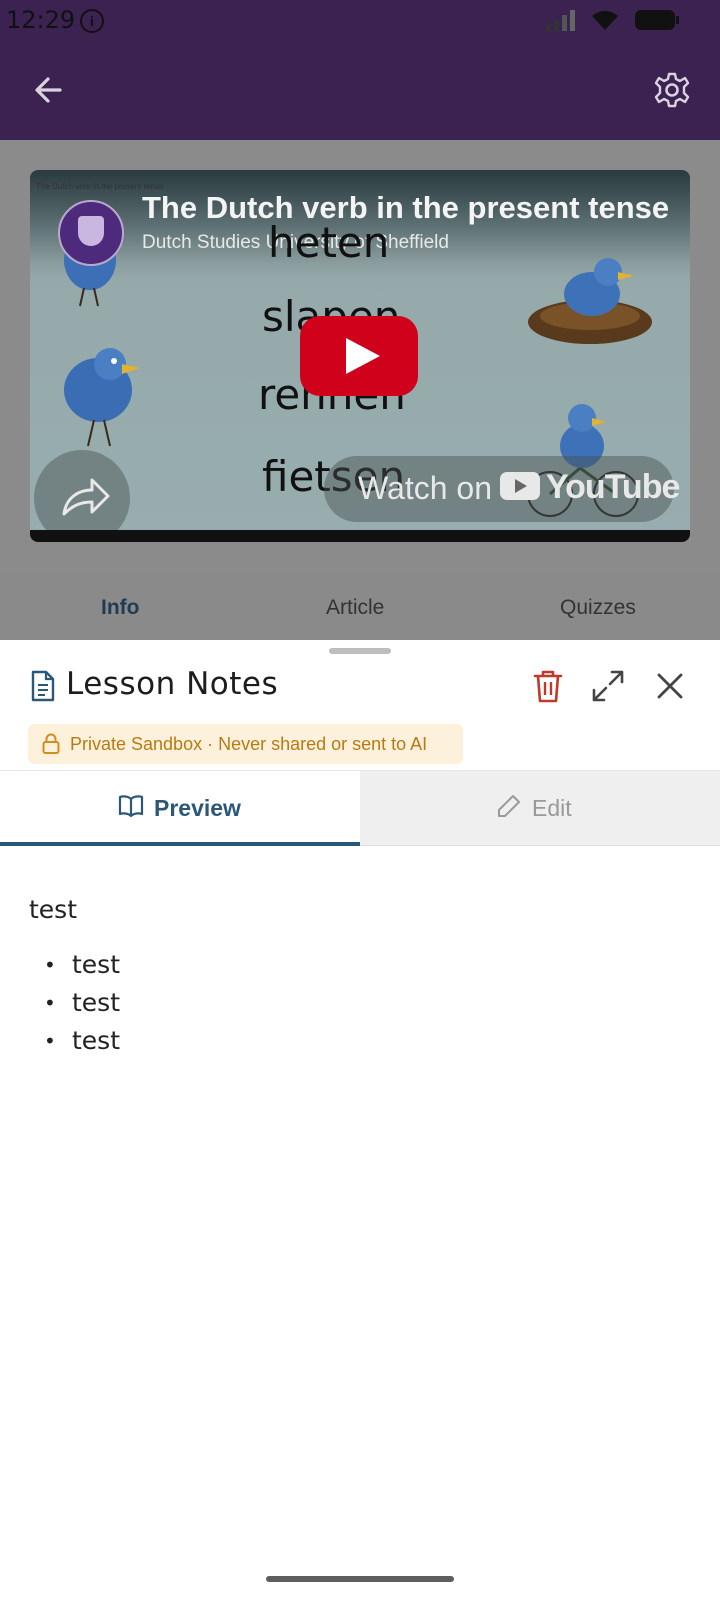 This screenshot has width=720, height=1600. Describe the element at coordinates (520, 486) in the screenshot. I see `youtube-play-icon` at that location.